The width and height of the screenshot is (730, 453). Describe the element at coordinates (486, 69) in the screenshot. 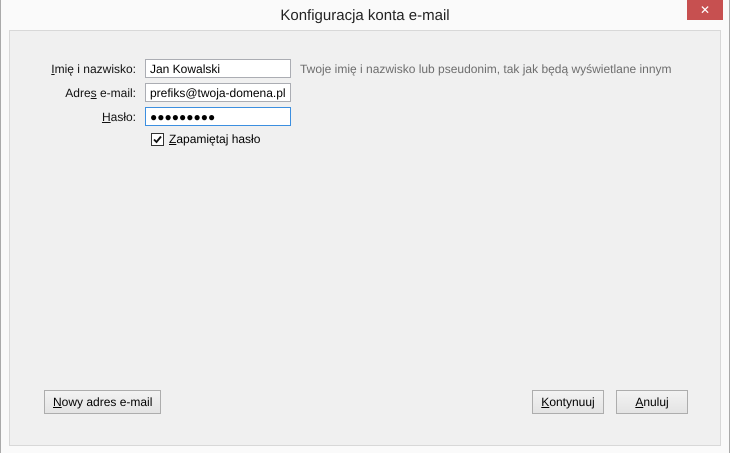

I see `field-hint: Twoje imię i nazwisko lub pseudonim, tak jak będą wyświetlane innym` at that location.